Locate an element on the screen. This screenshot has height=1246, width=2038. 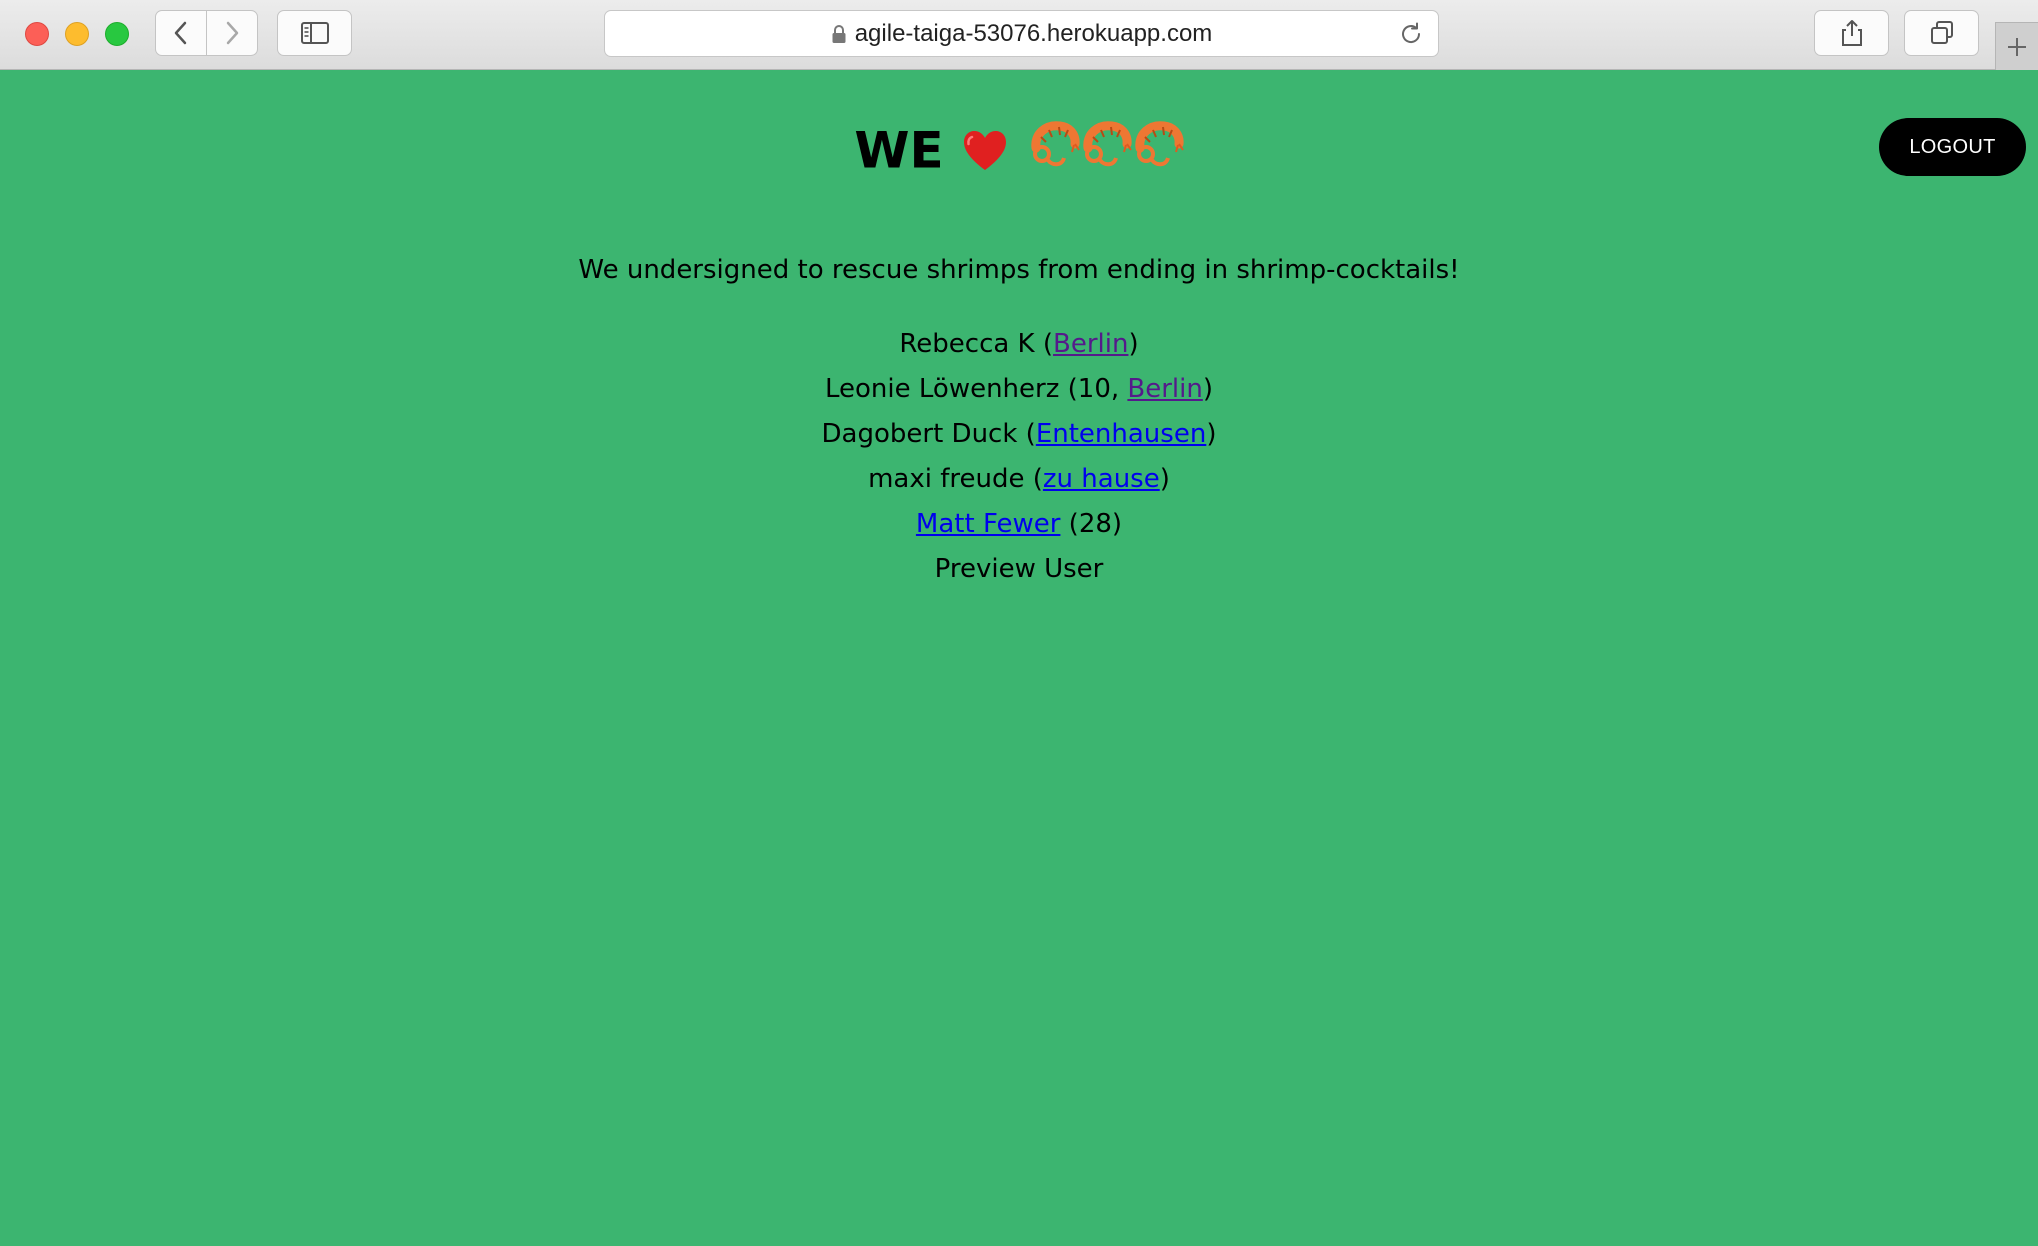
red-heart-icon is located at coordinates (984, 150).